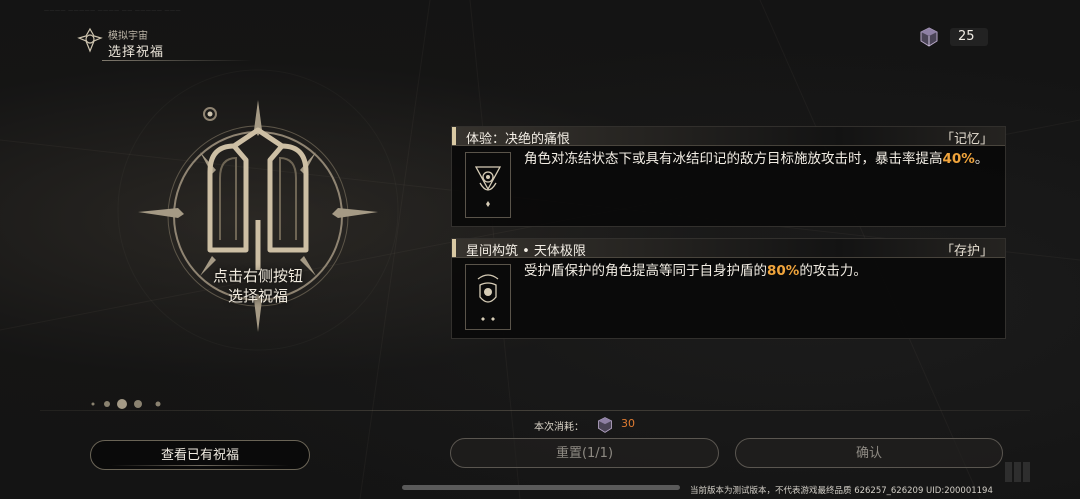 The width and height of the screenshot is (1080, 499). I want to click on blessing-desc-text: 受护盾保护的角色提高等同于自身护盾的, so click(645, 271).